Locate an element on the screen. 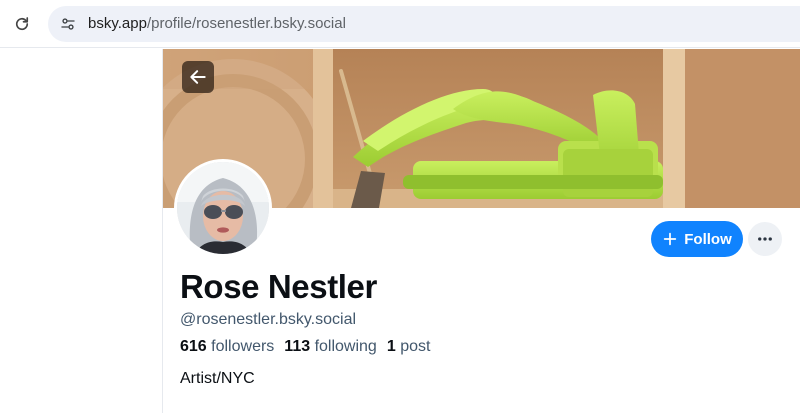 The height and width of the screenshot is (413, 800). posts-label: post is located at coordinates (415, 346).